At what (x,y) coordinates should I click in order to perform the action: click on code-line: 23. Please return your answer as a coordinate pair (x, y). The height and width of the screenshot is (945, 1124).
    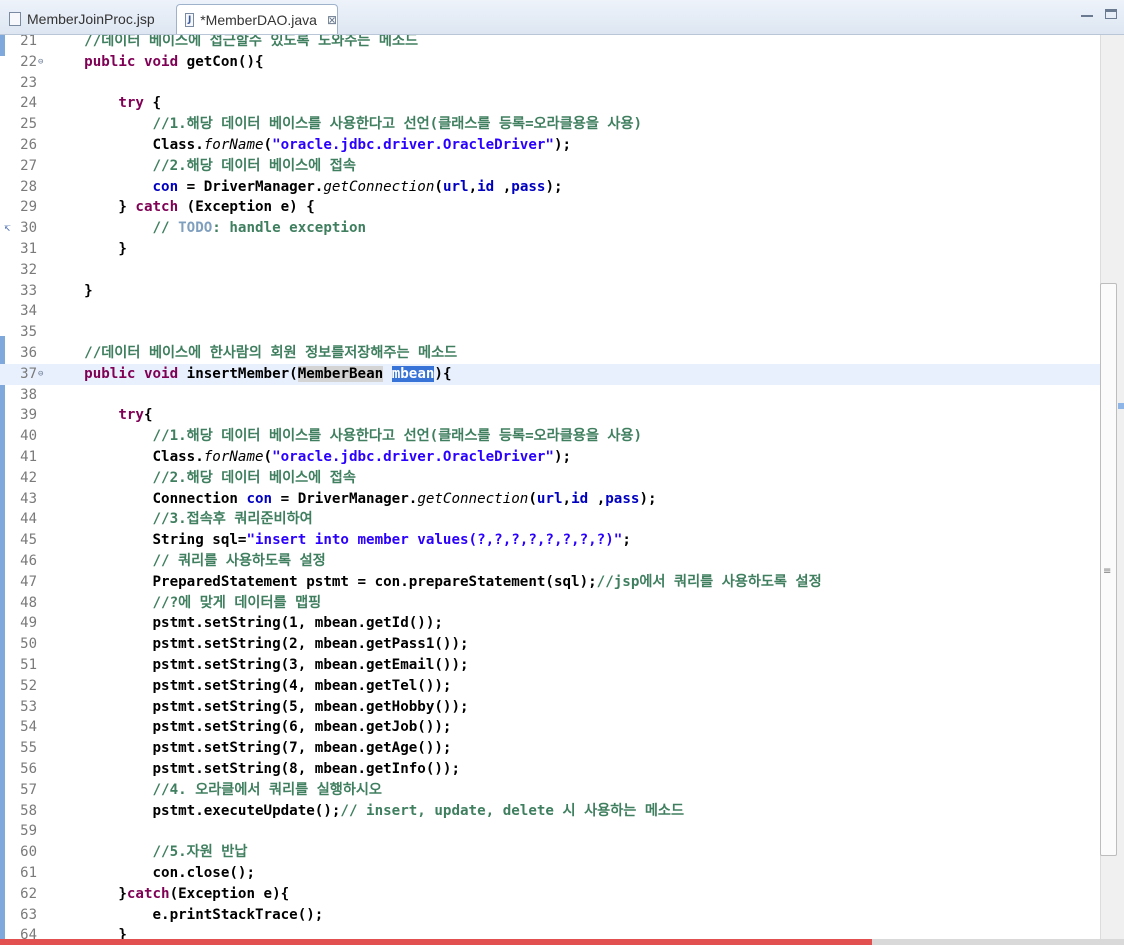
    Looking at the image, I should click on (550, 83).